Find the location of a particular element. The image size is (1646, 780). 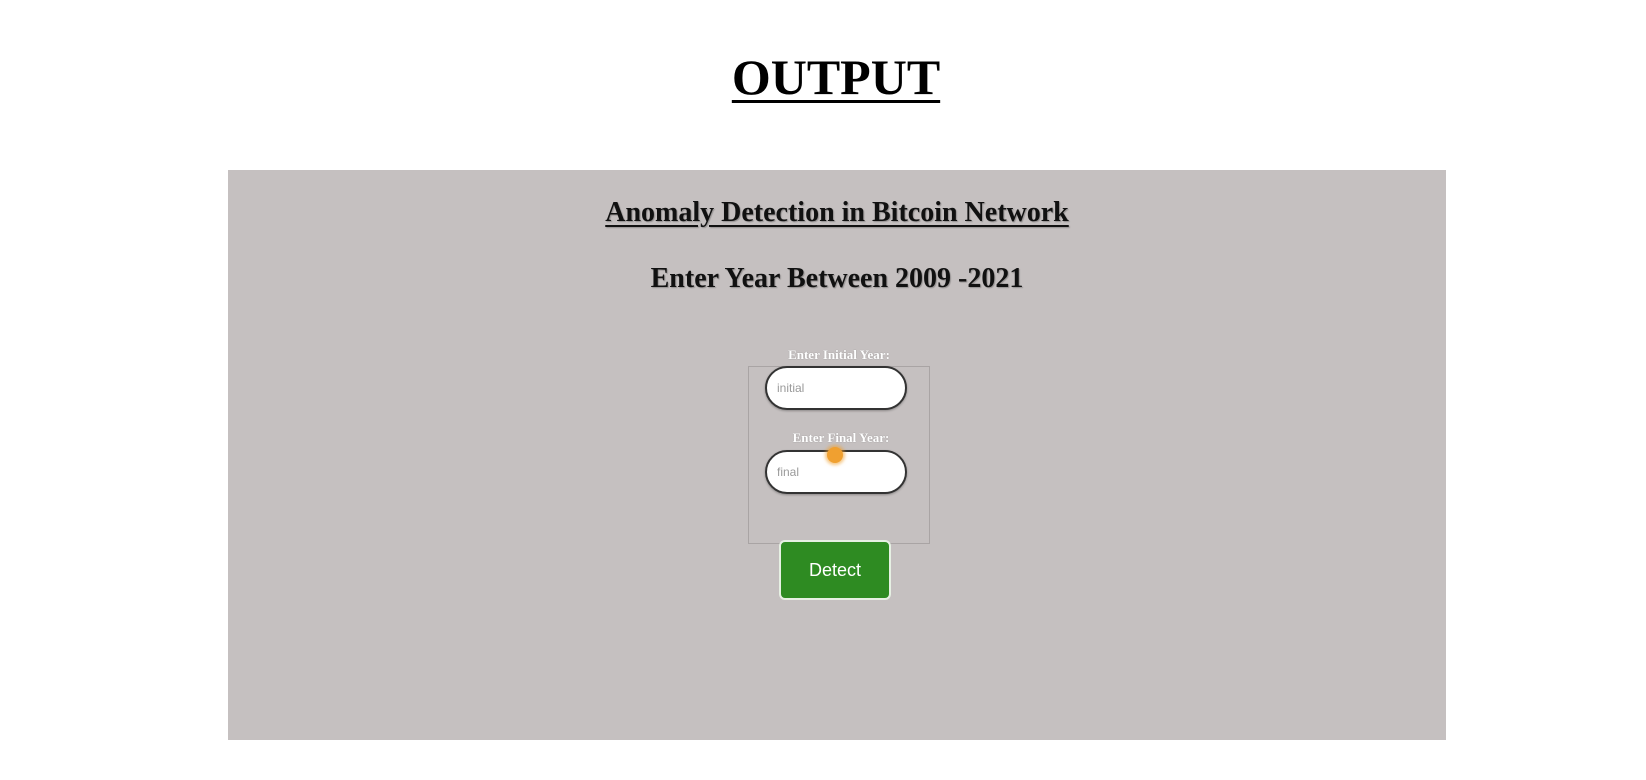

app-subheading: Enter Year Between 2009 -2021 is located at coordinates (837, 278).